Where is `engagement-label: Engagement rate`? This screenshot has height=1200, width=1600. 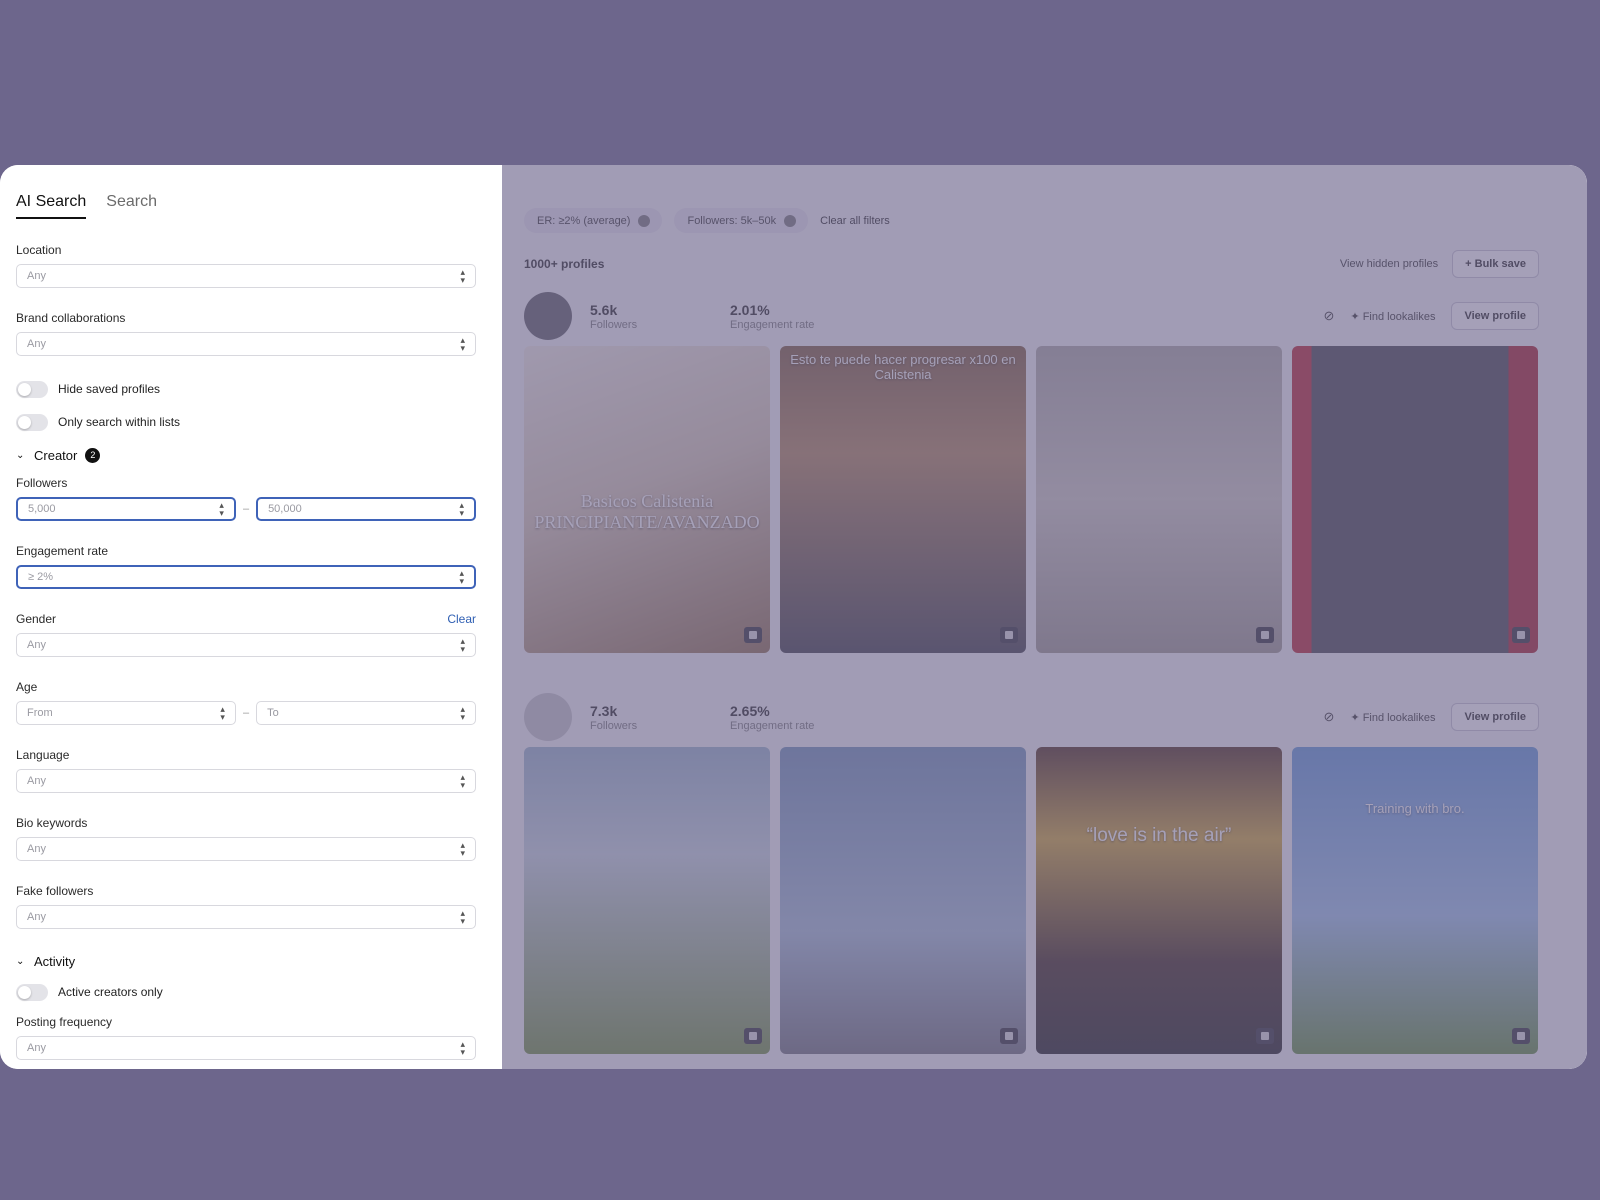 engagement-label: Engagement rate is located at coordinates (62, 551).